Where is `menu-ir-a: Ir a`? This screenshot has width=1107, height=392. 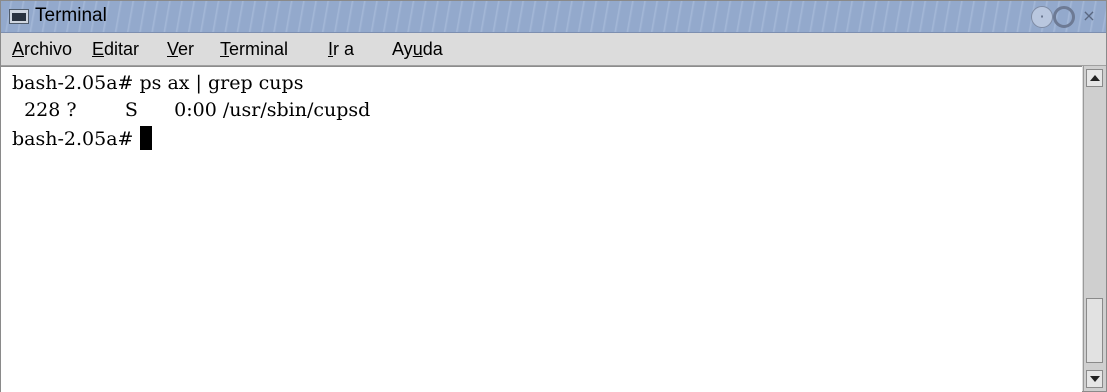
menu-ir-a: Ir a is located at coordinates (341, 49).